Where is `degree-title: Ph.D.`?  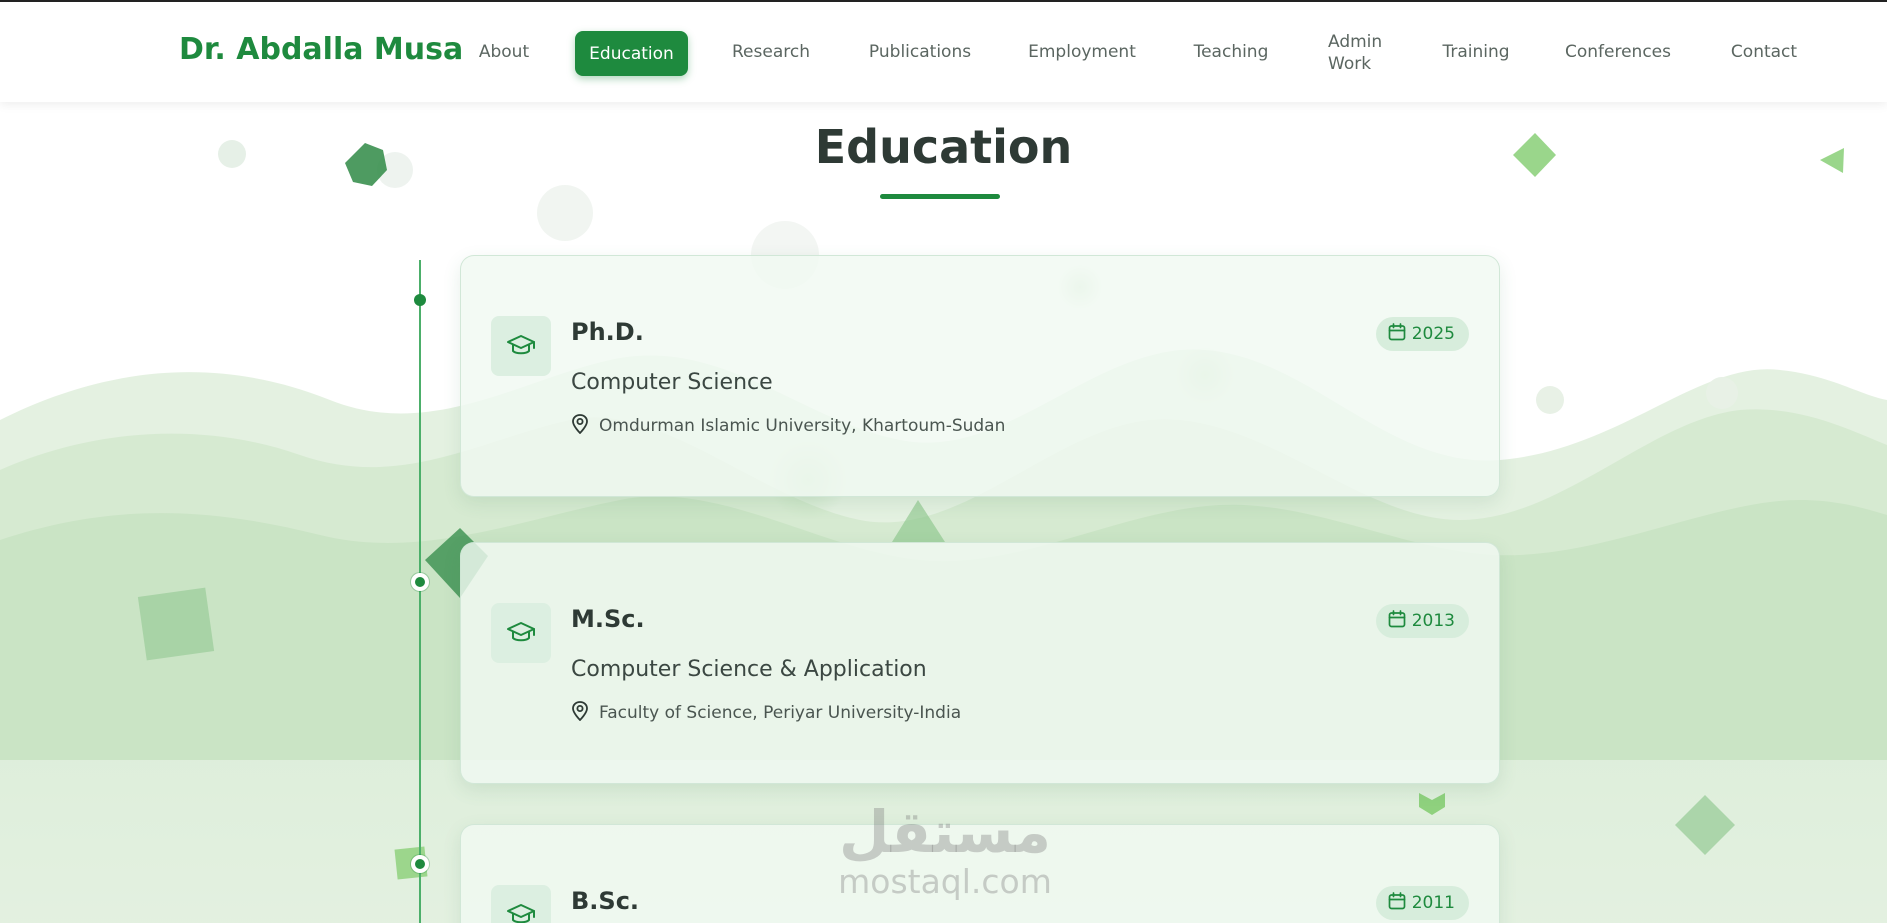 degree-title: Ph.D. is located at coordinates (607, 332).